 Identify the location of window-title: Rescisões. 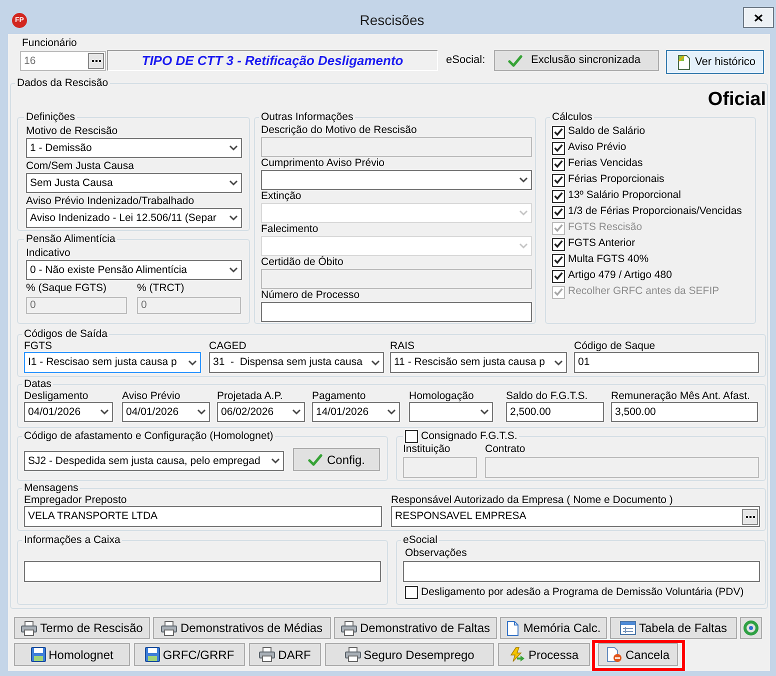
(392, 20).